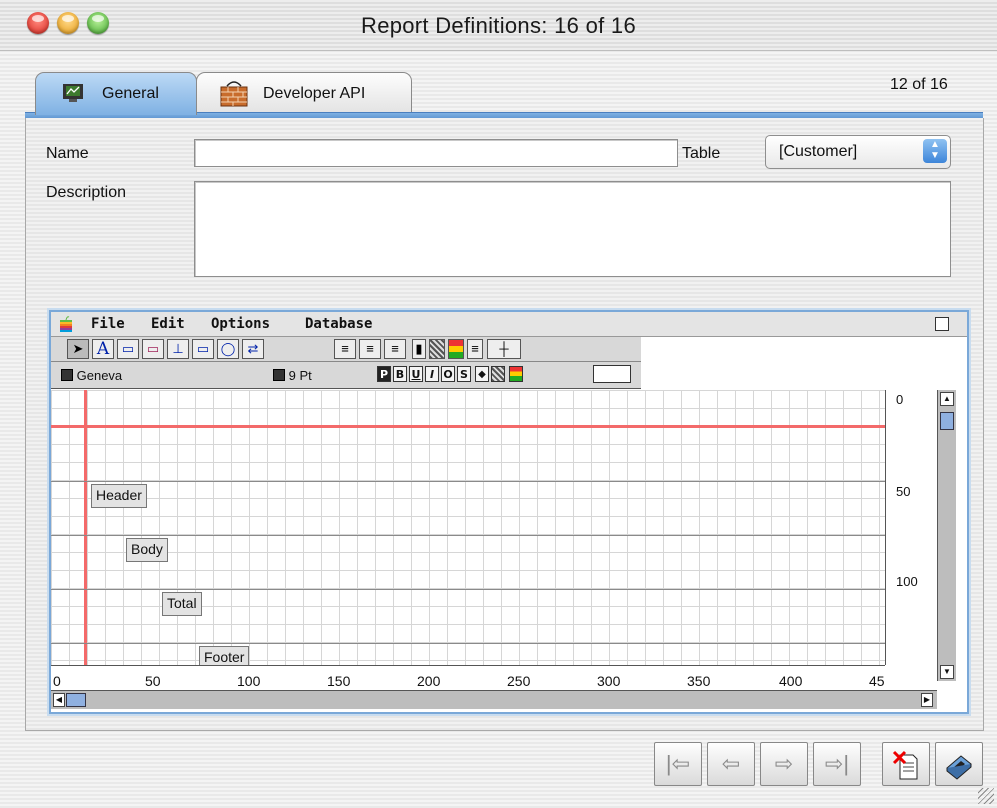 The image size is (997, 808). I want to click on rectangle-tool-icon: ▭, so click(203, 349).